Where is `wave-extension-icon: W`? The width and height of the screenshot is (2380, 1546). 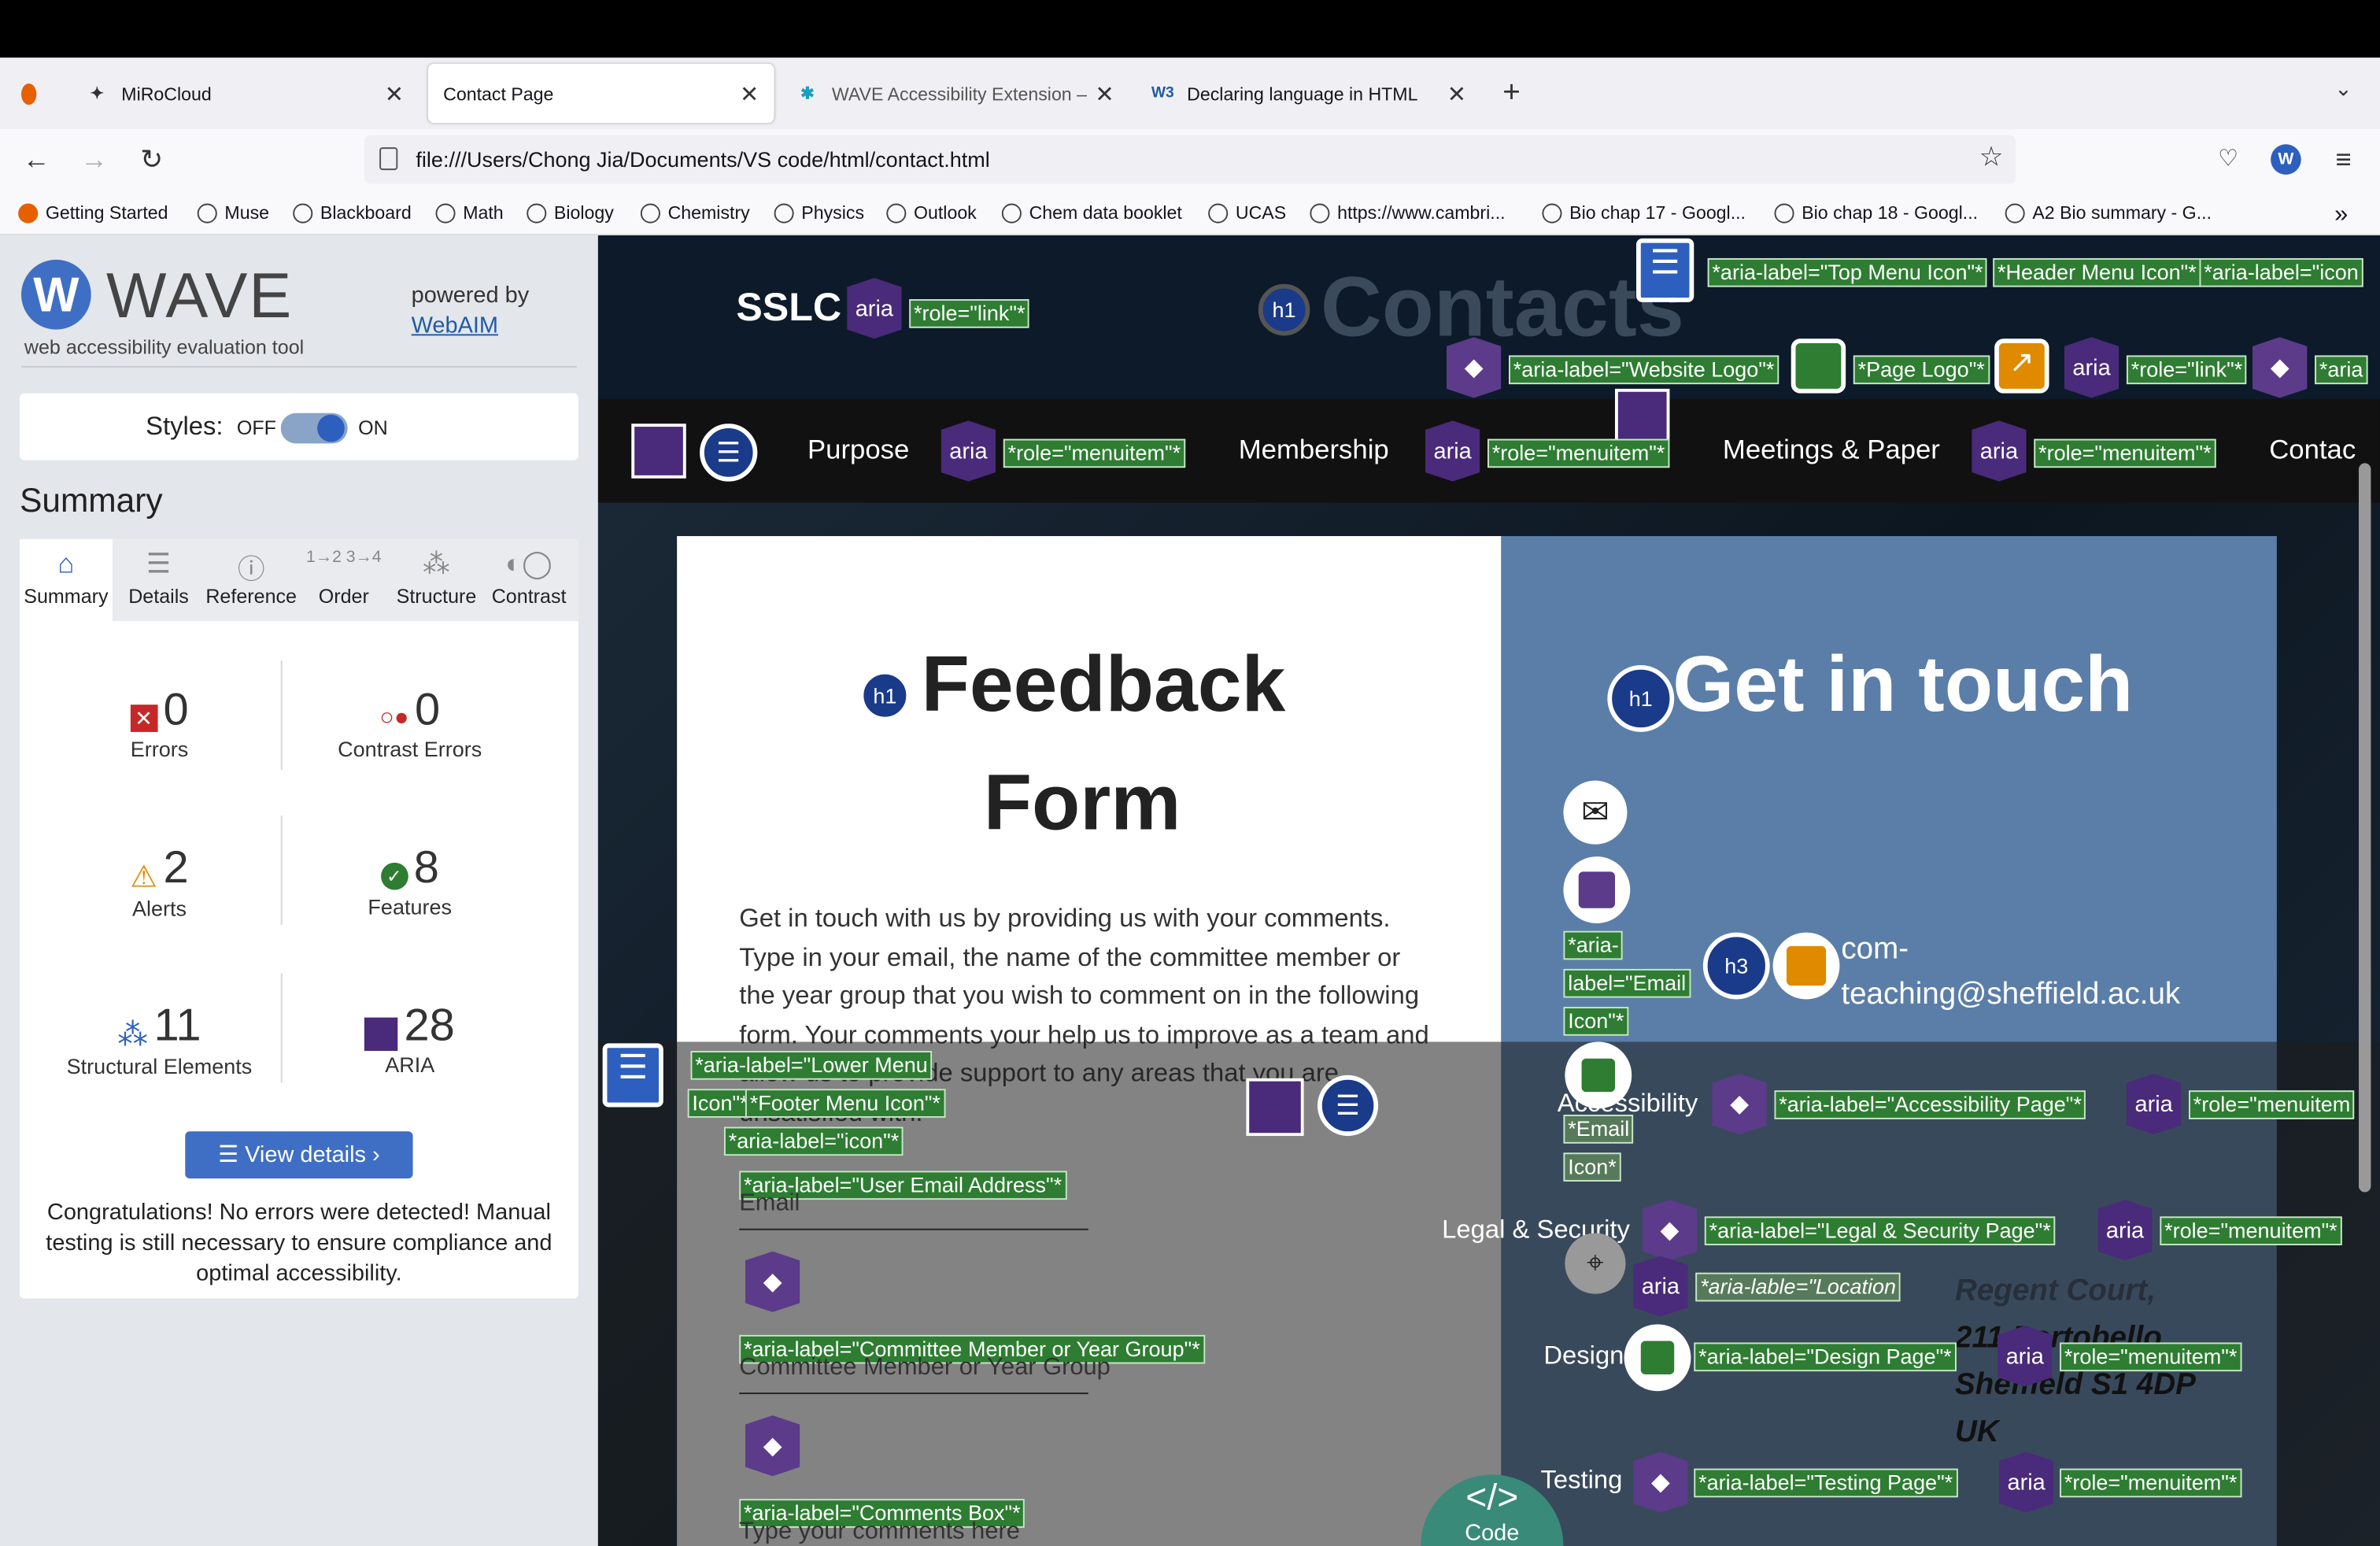 wave-extension-icon: W is located at coordinates (2286, 159).